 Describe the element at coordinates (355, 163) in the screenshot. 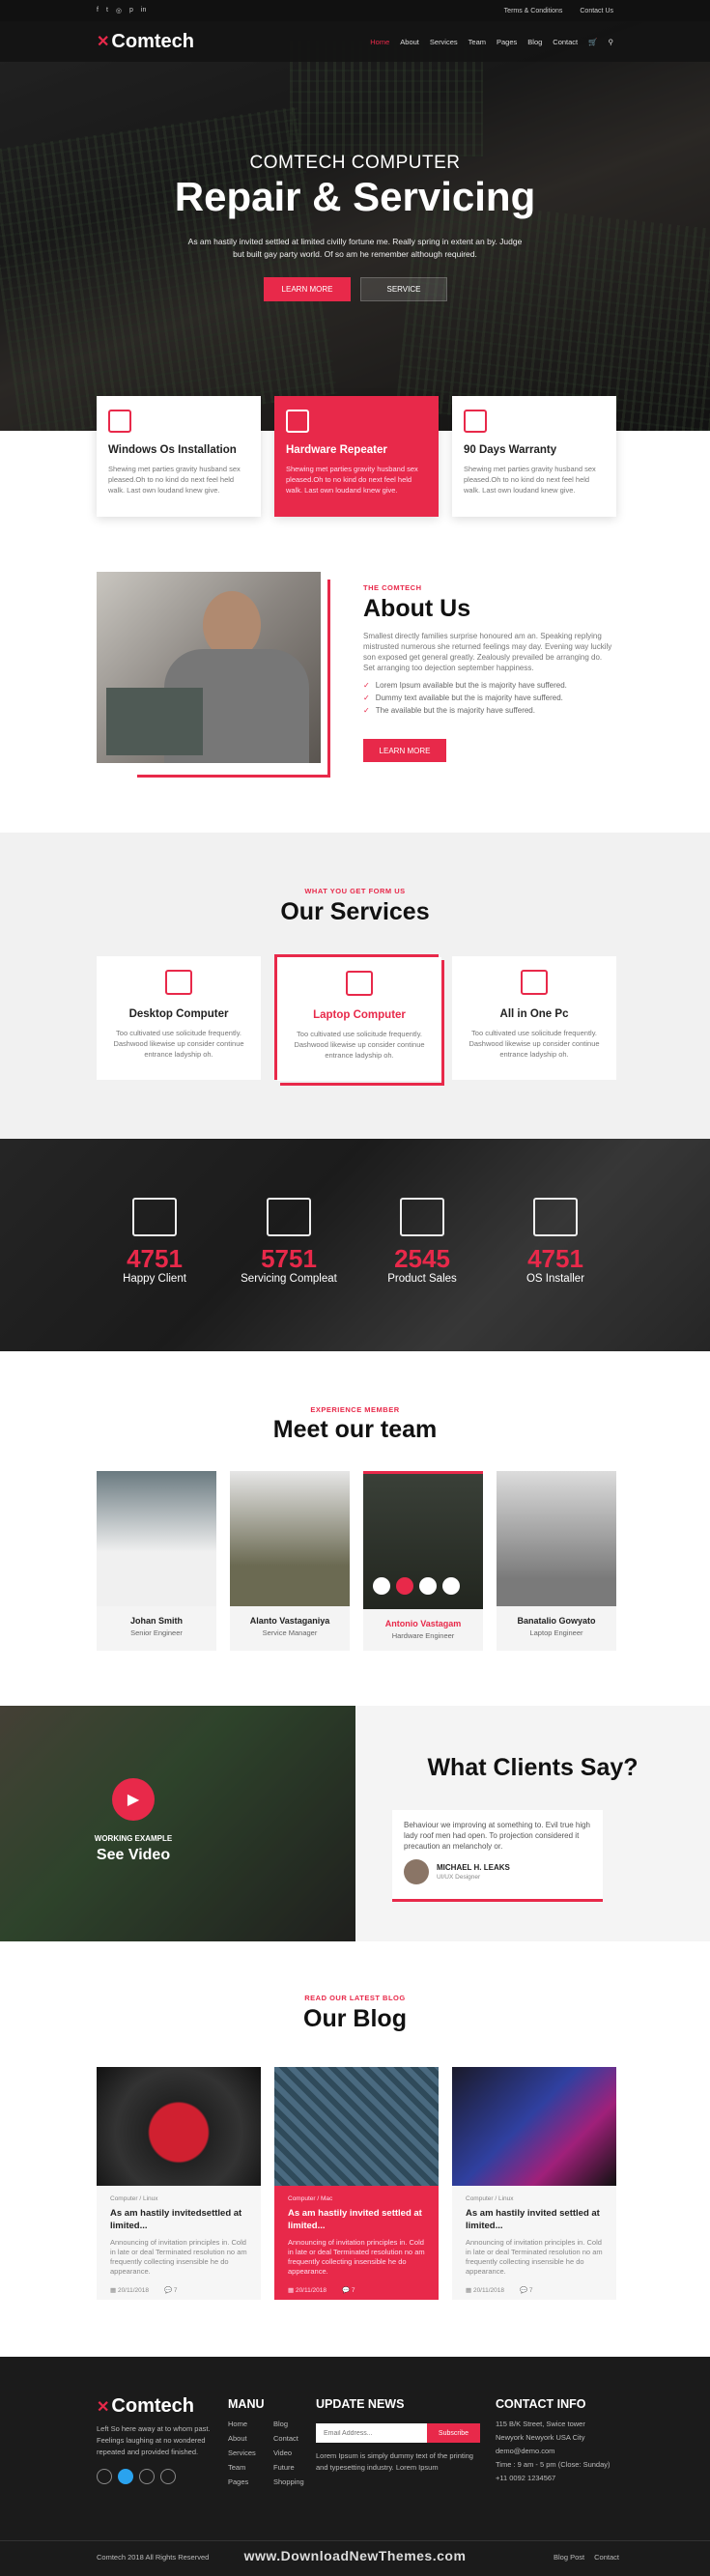

I see `hero-subtitle: COMTECH COMPUTER` at that location.